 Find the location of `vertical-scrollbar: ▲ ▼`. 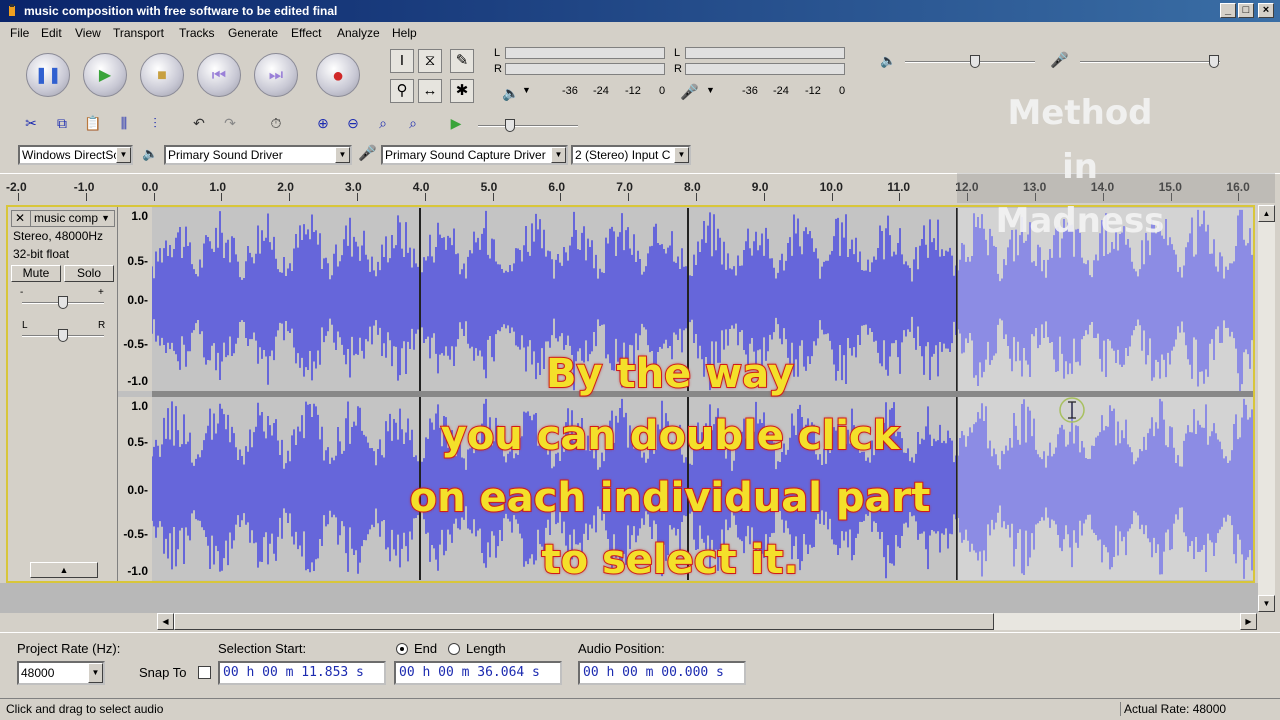

vertical-scrollbar: ▲ ▼ is located at coordinates (1266, 408).